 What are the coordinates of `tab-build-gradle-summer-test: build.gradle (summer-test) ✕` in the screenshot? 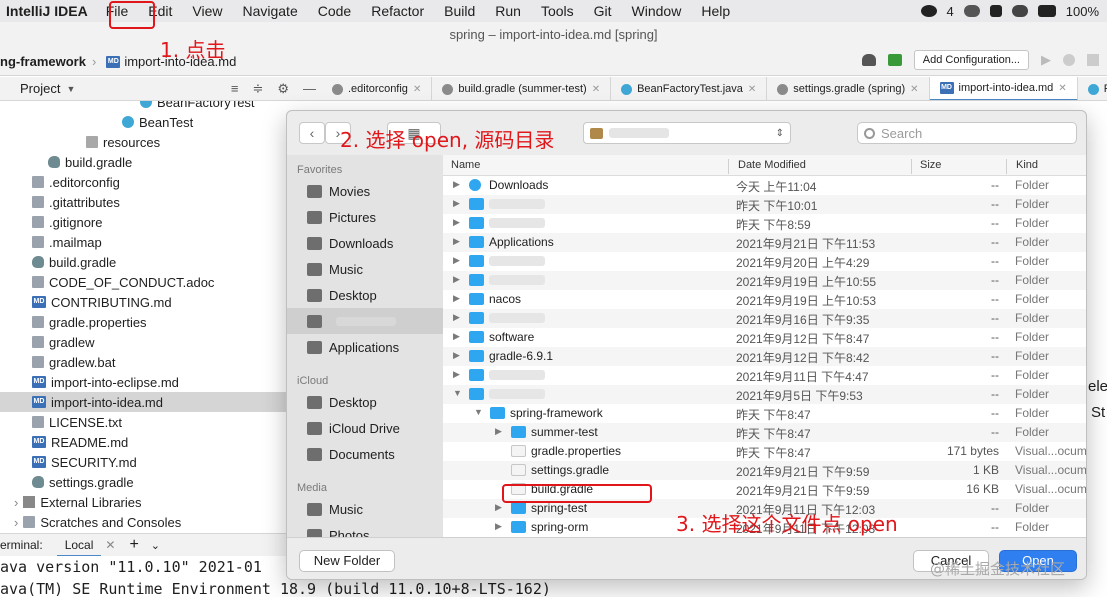 It's located at (522, 88).